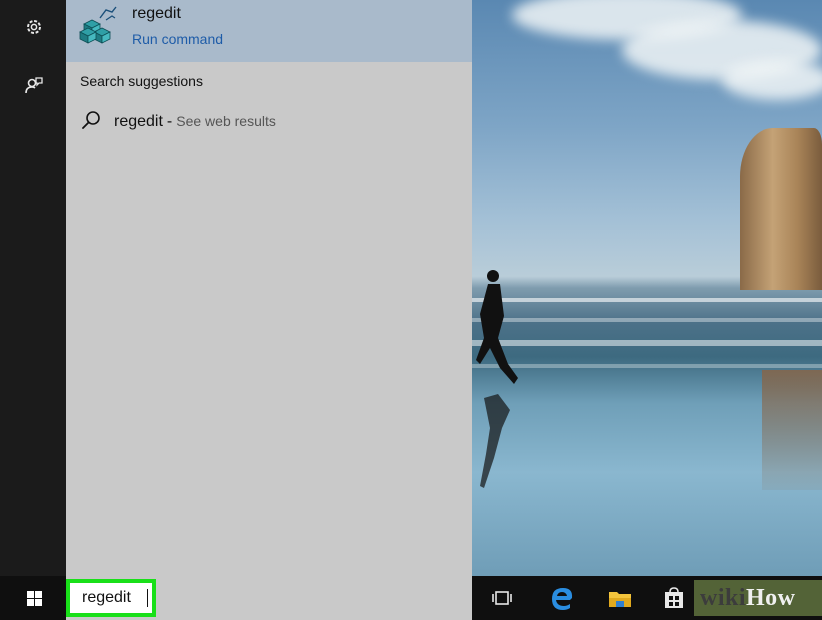  I want to click on task-view-icon, so click(502, 598).